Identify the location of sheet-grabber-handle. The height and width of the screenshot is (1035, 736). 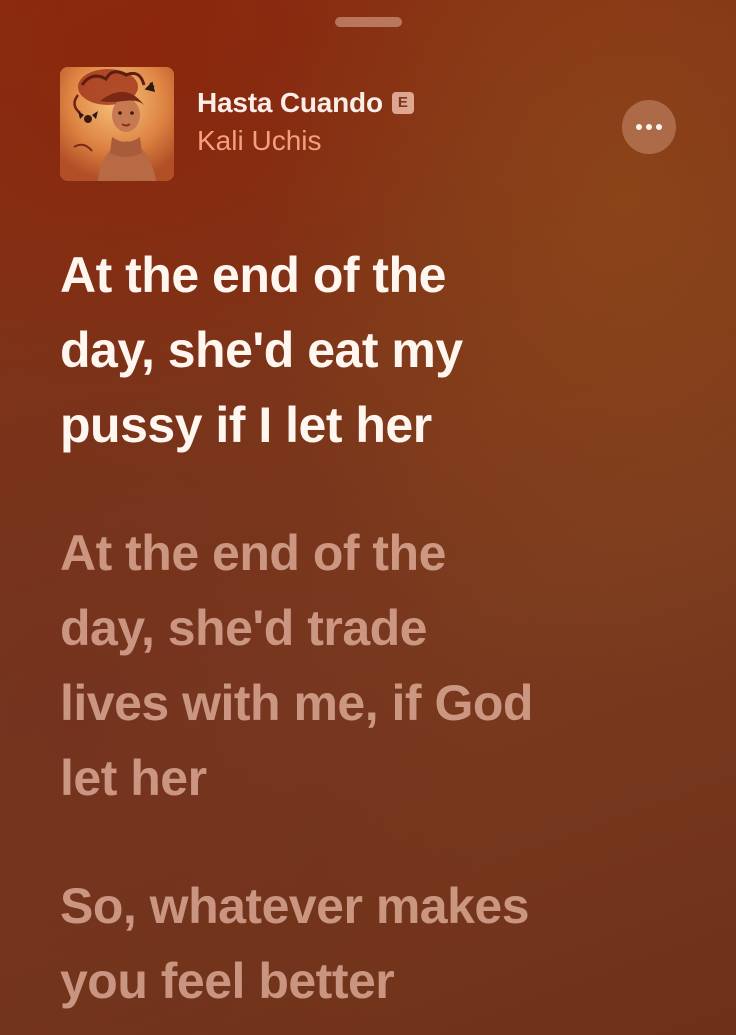
(368, 22).